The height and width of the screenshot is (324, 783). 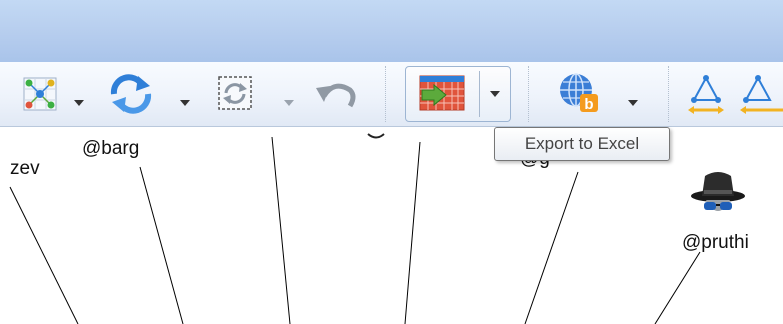 What do you see at coordinates (588, 104) in the screenshot?
I see `svg-text: b` at bounding box center [588, 104].